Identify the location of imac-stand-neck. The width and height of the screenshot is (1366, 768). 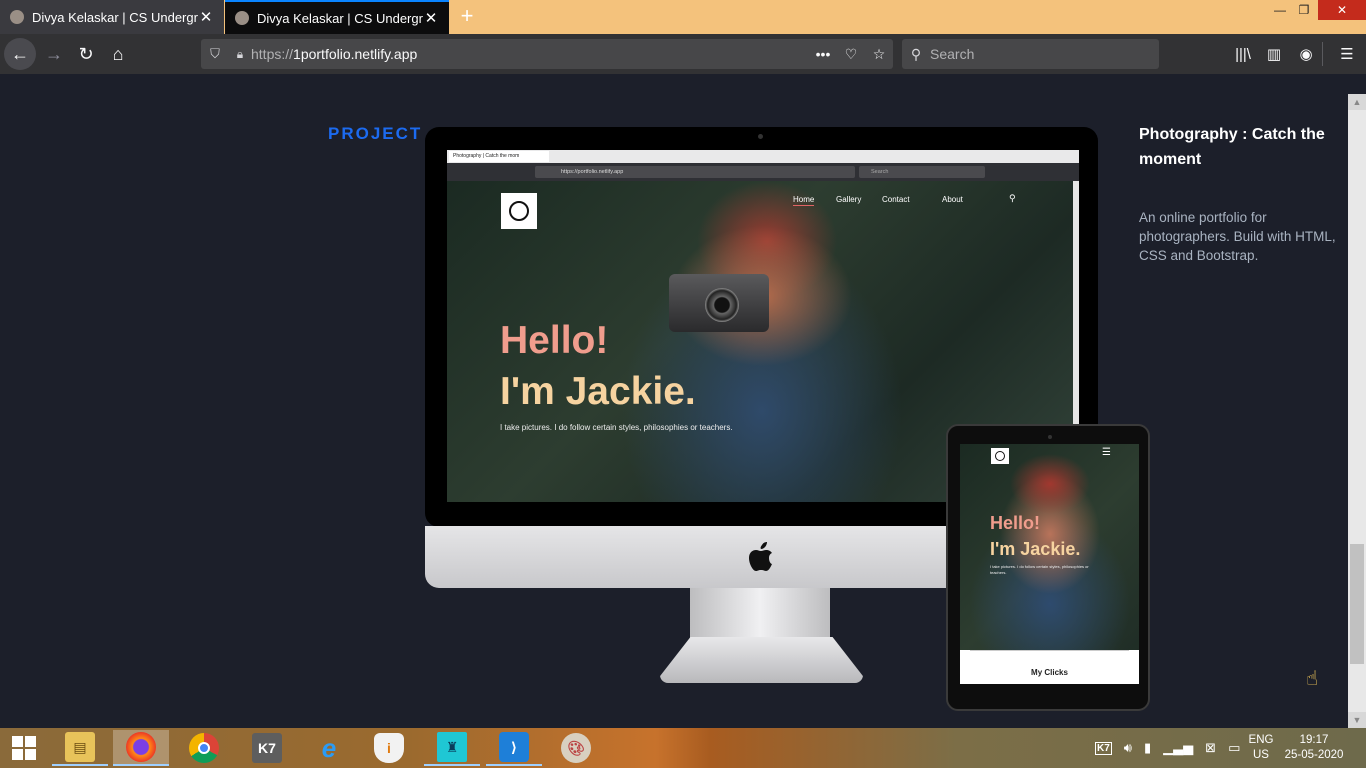
(760, 613).